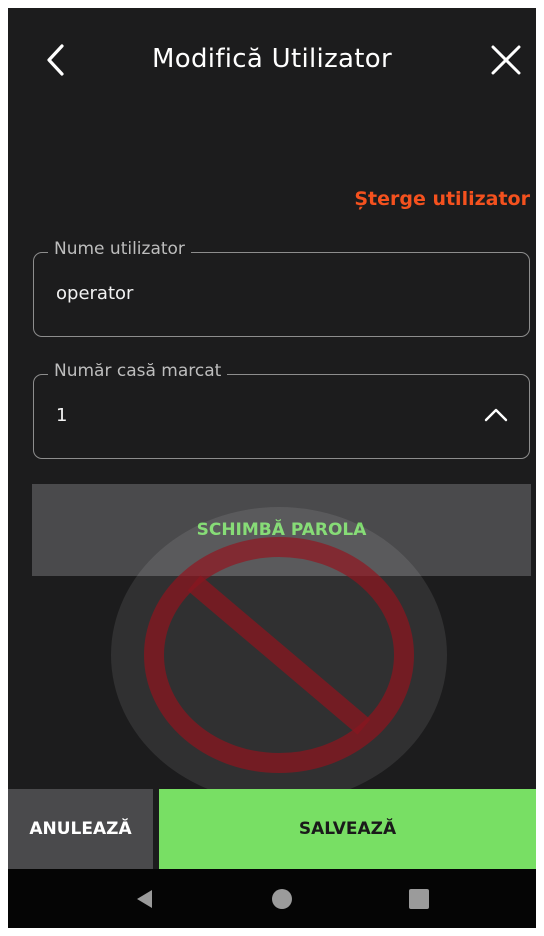  Describe the element at coordinates (496, 415) in the screenshot. I see `chevron-up-icon` at that location.